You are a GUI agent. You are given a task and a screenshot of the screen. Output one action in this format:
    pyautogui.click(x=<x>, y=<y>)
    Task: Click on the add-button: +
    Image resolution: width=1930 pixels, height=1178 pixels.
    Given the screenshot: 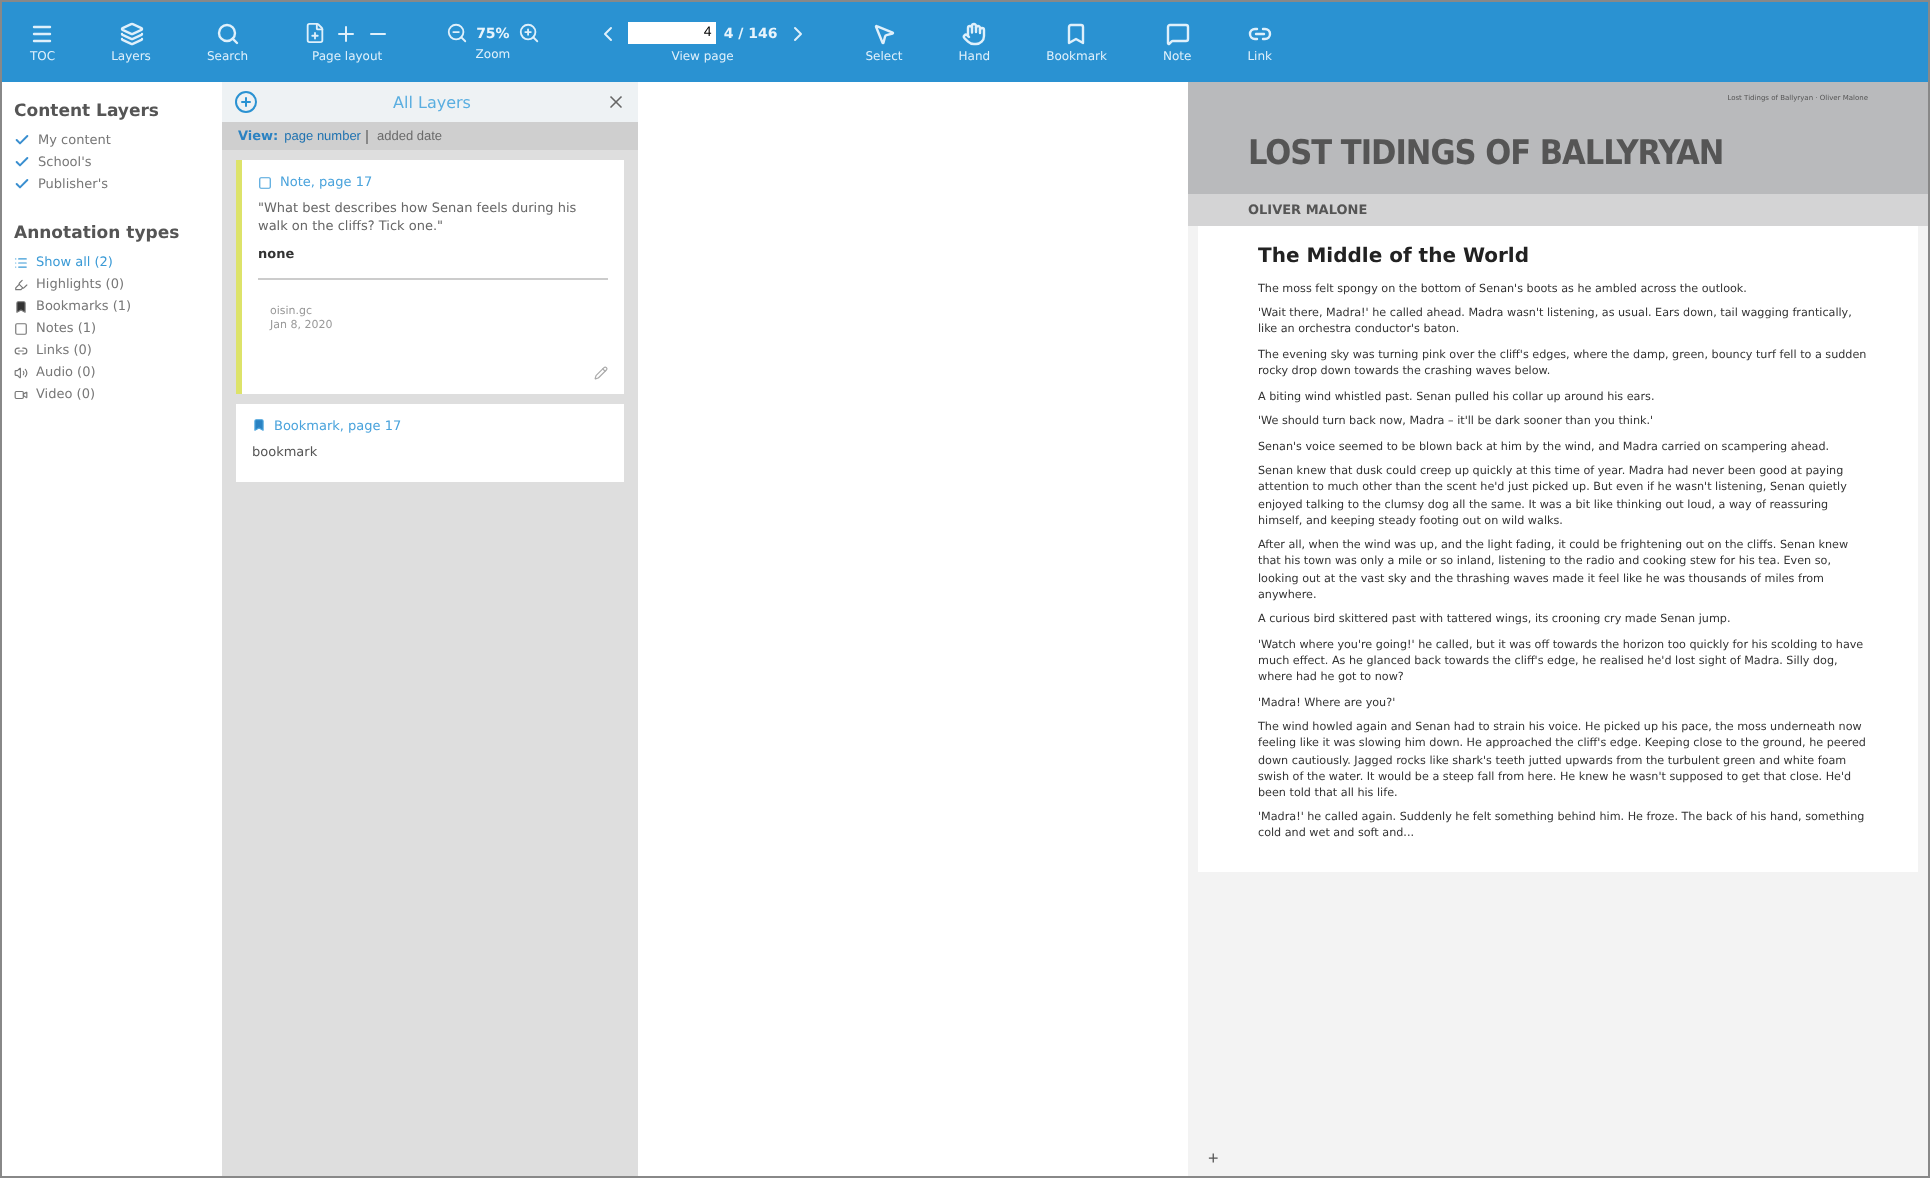 What is the action you would take?
    pyautogui.click(x=1213, y=1158)
    